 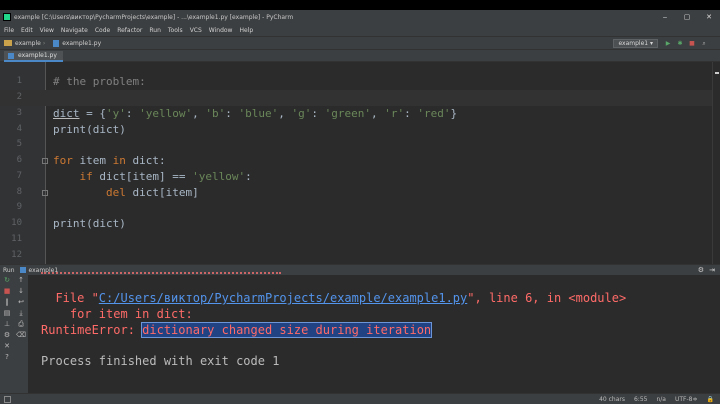 What do you see at coordinates (717, 73) in the screenshot?
I see `scroll-marker` at bounding box center [717, 73].